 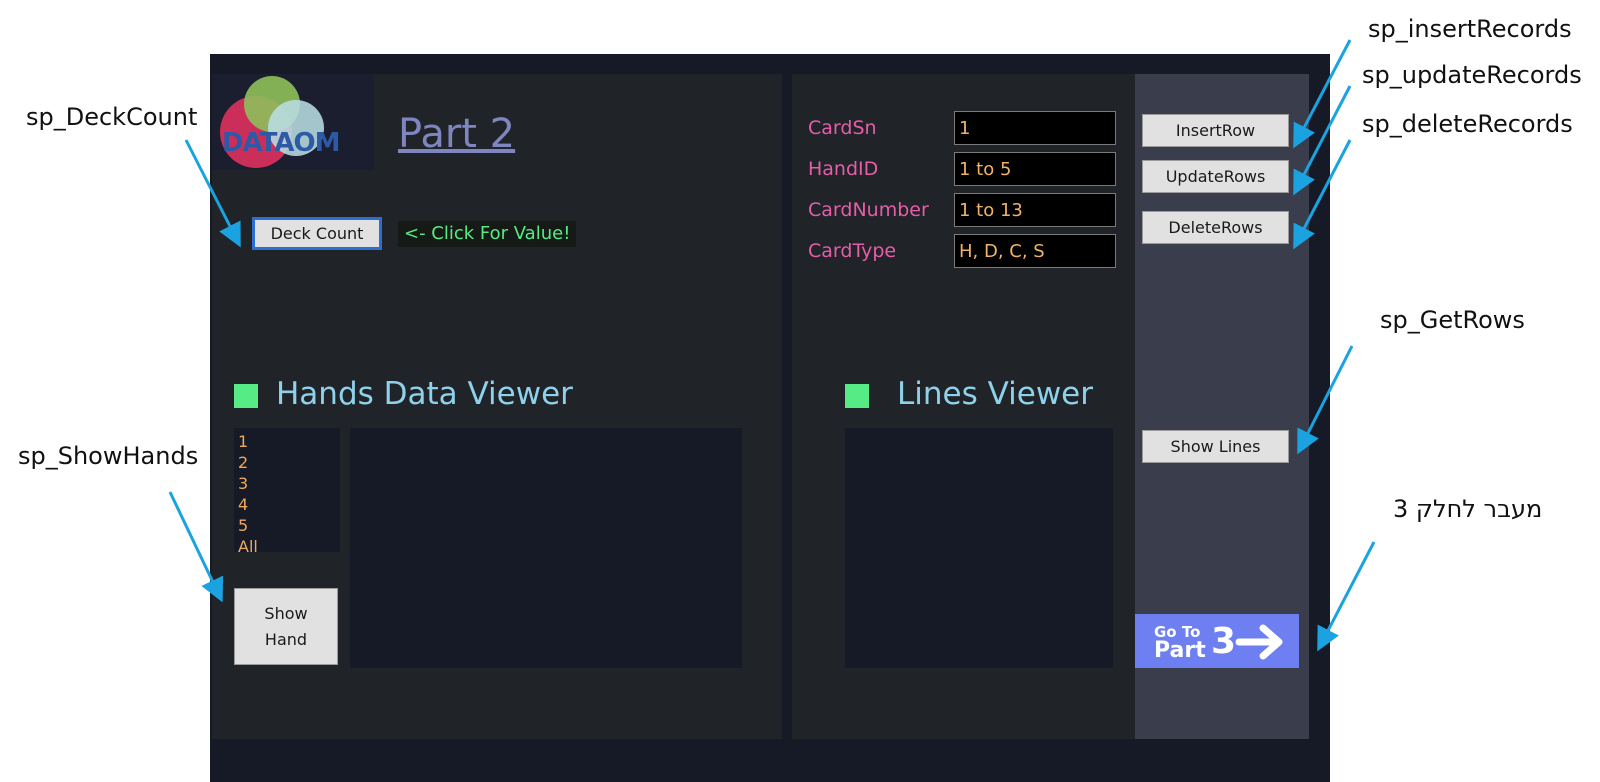 What do you see at coordinates (1322, 94) in the screenshot?
I see `arrow-insert-records` at bounding box center [1322, 94].